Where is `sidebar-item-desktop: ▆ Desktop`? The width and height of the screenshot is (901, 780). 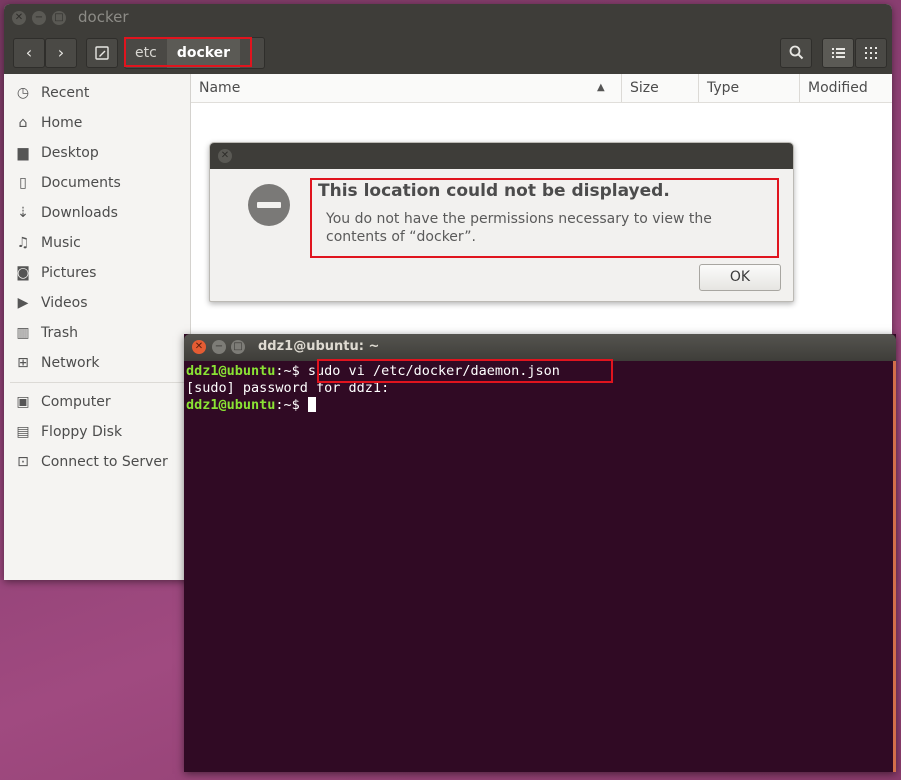
sidebar-item-desktop: ▆ Desktop is located at coordinates (97, 153).